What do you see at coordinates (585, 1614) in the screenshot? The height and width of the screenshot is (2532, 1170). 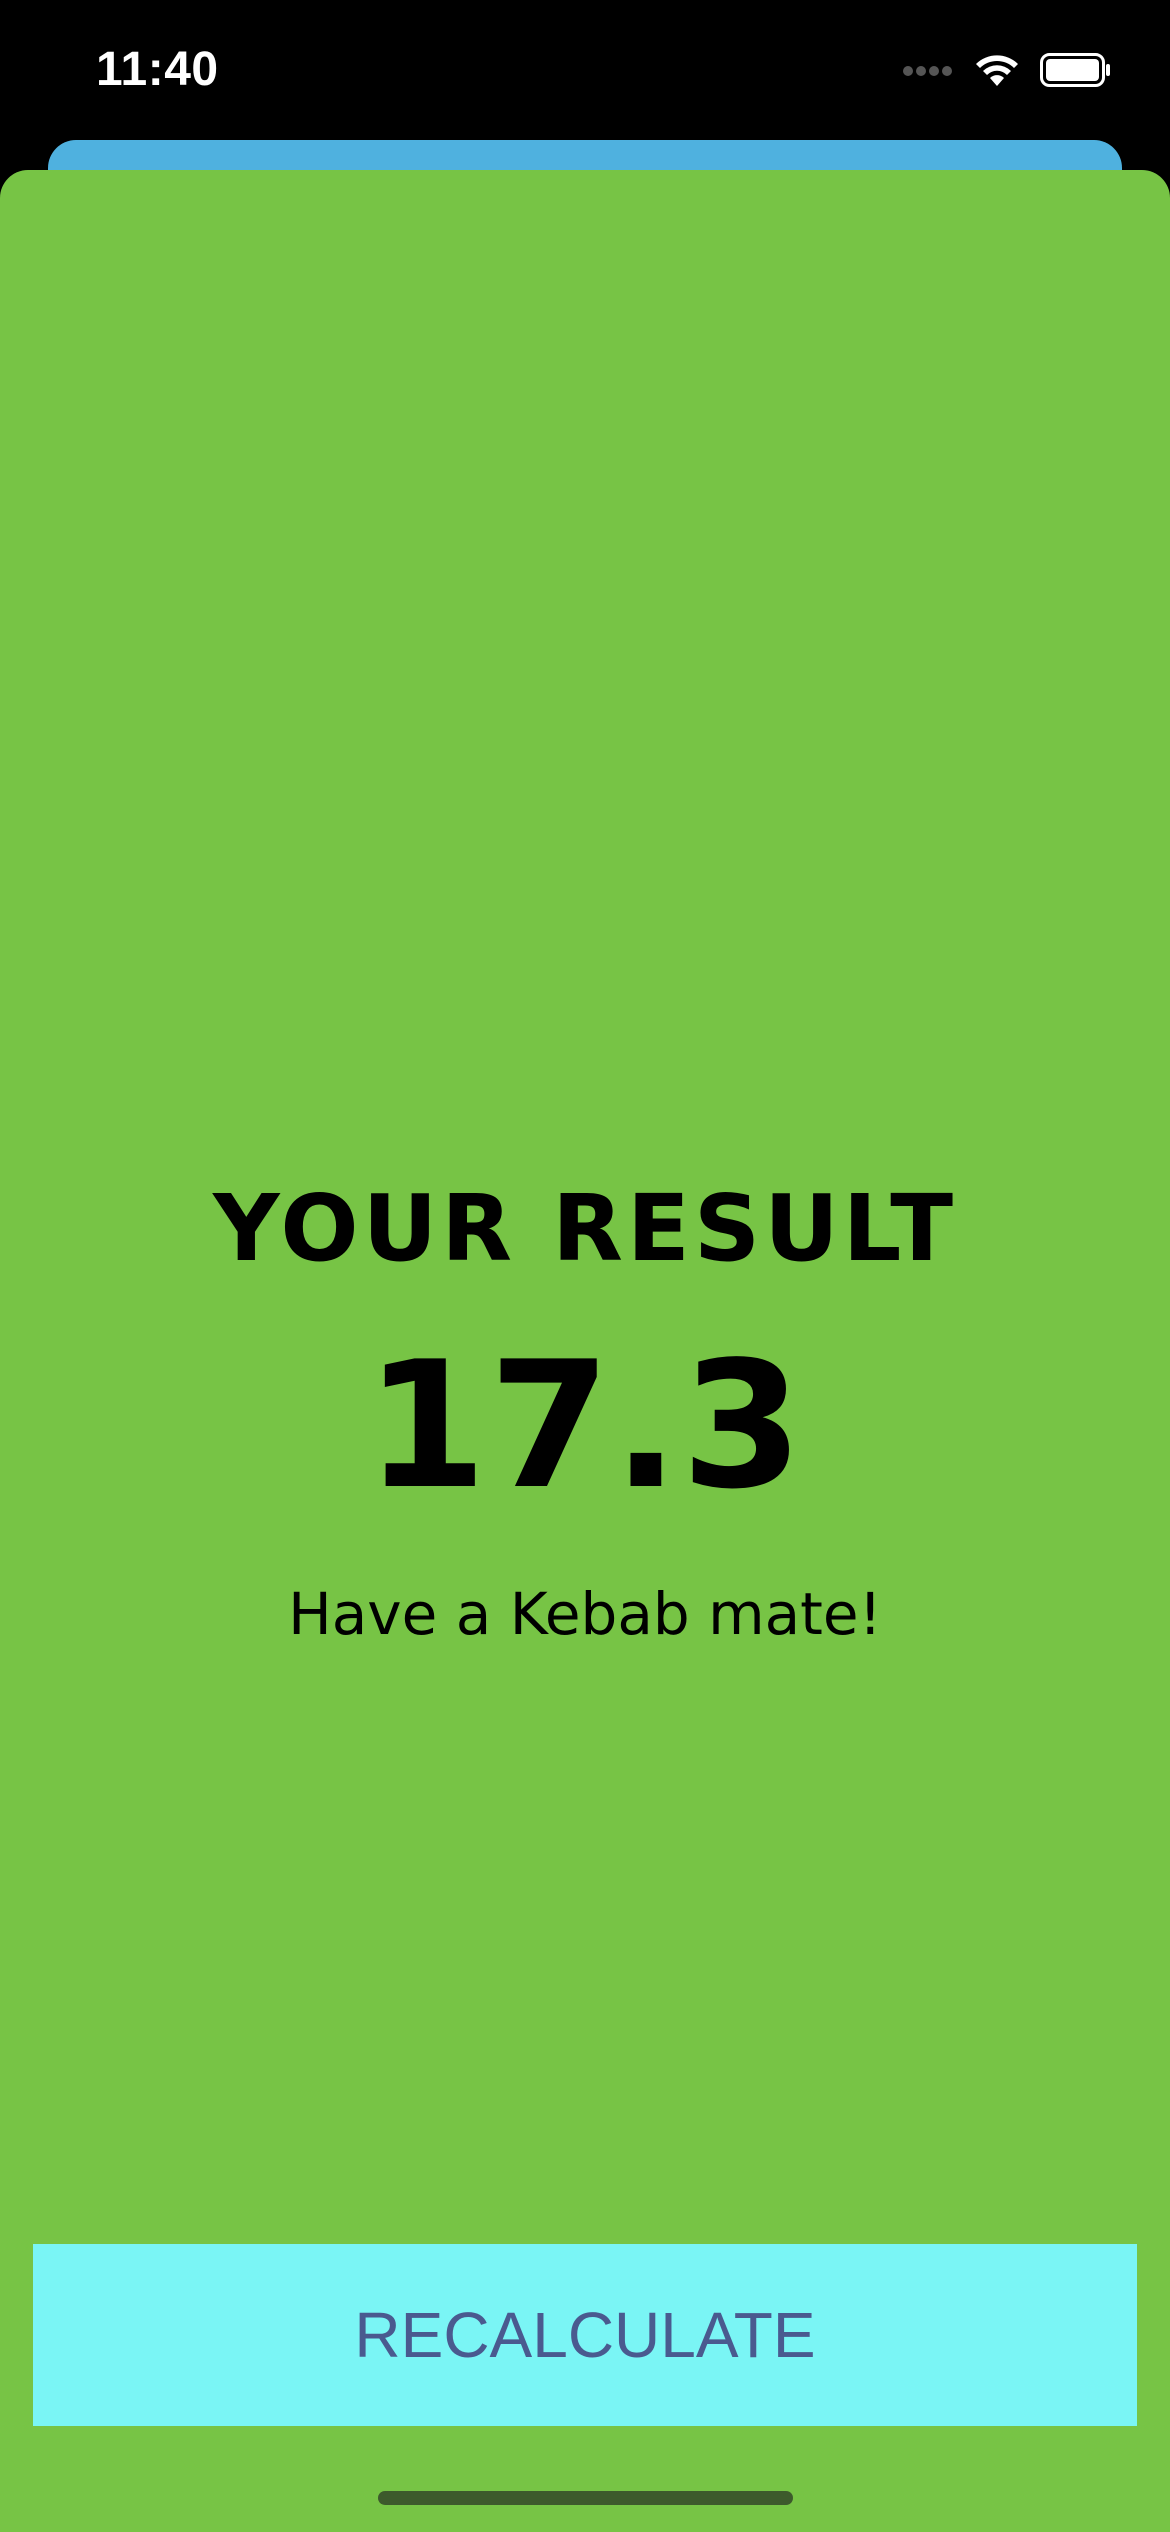 I see `advice-text: Have a Kebab mate!` at bounding box center [585, 1614].